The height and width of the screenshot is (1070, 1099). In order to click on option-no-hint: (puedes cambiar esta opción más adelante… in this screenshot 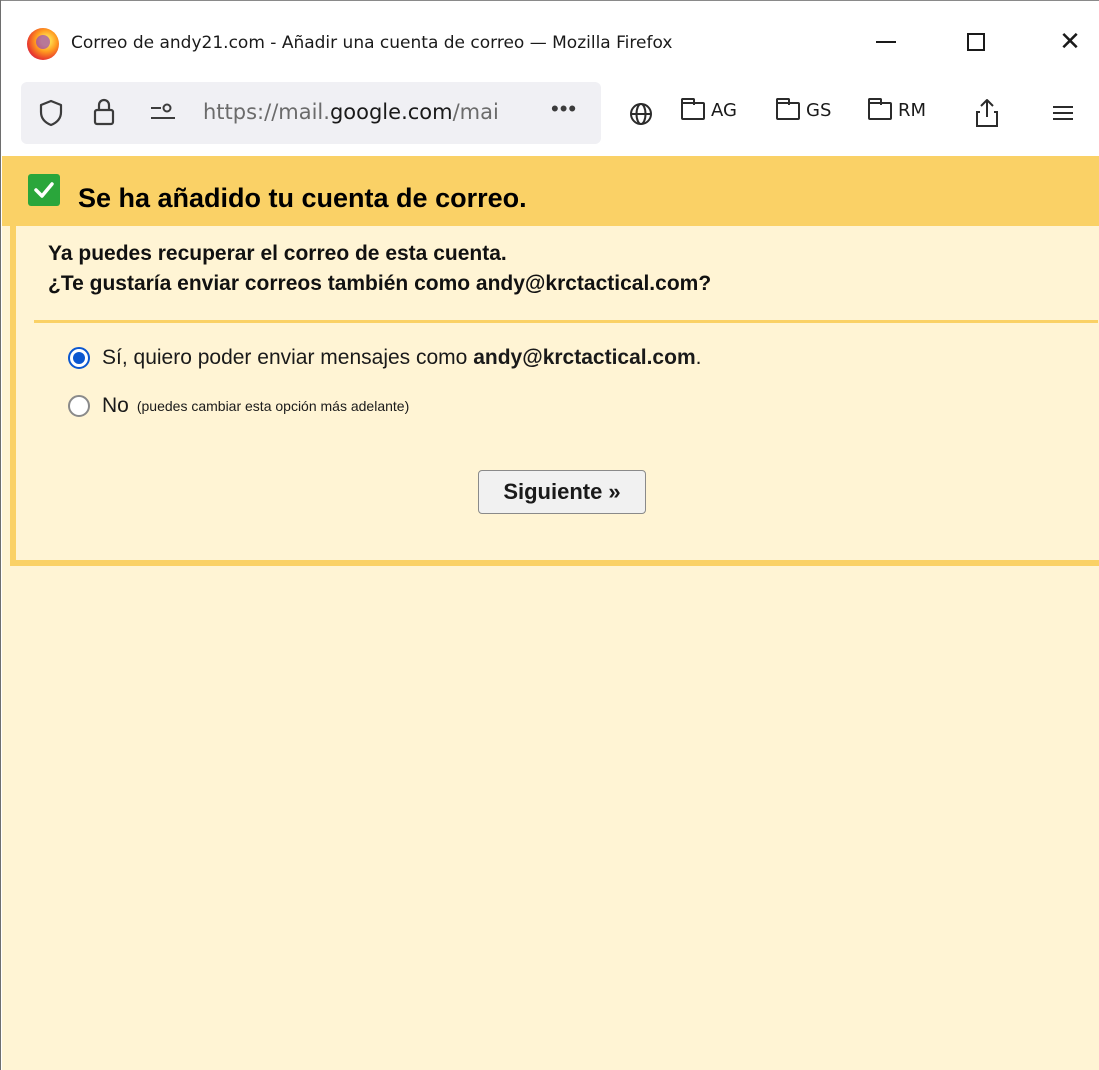, I will do `click(273, 406)`.